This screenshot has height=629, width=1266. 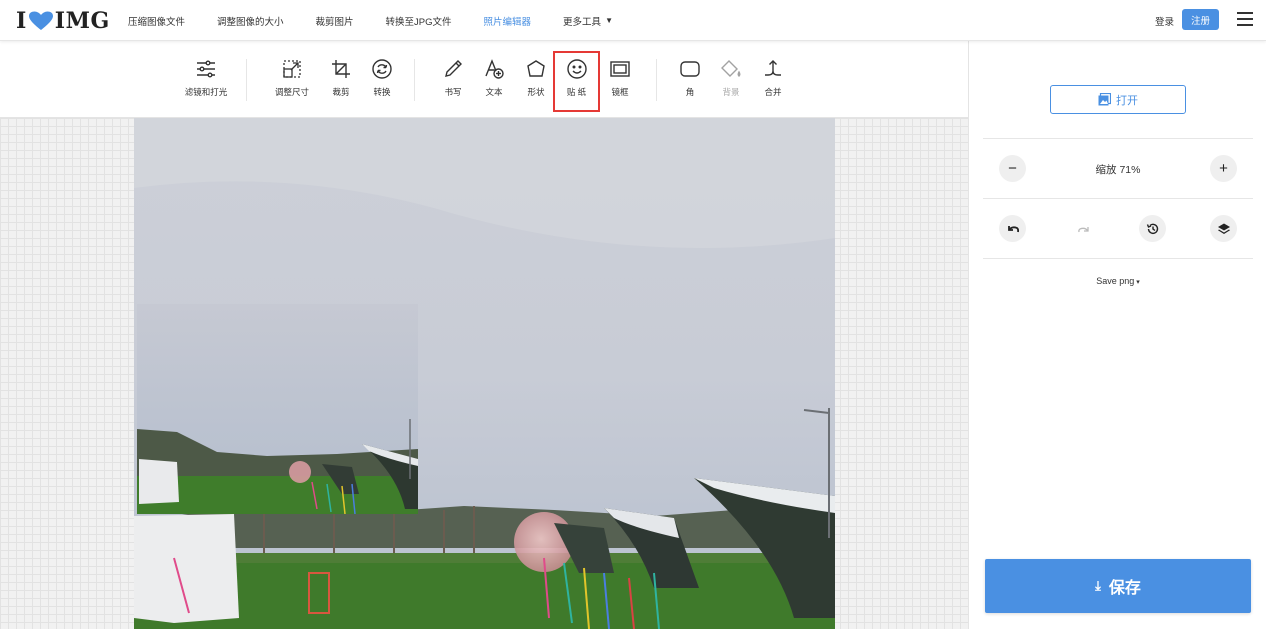 I want to click on ilovepdf-logo: I IMG, so click(x=63, y=21).